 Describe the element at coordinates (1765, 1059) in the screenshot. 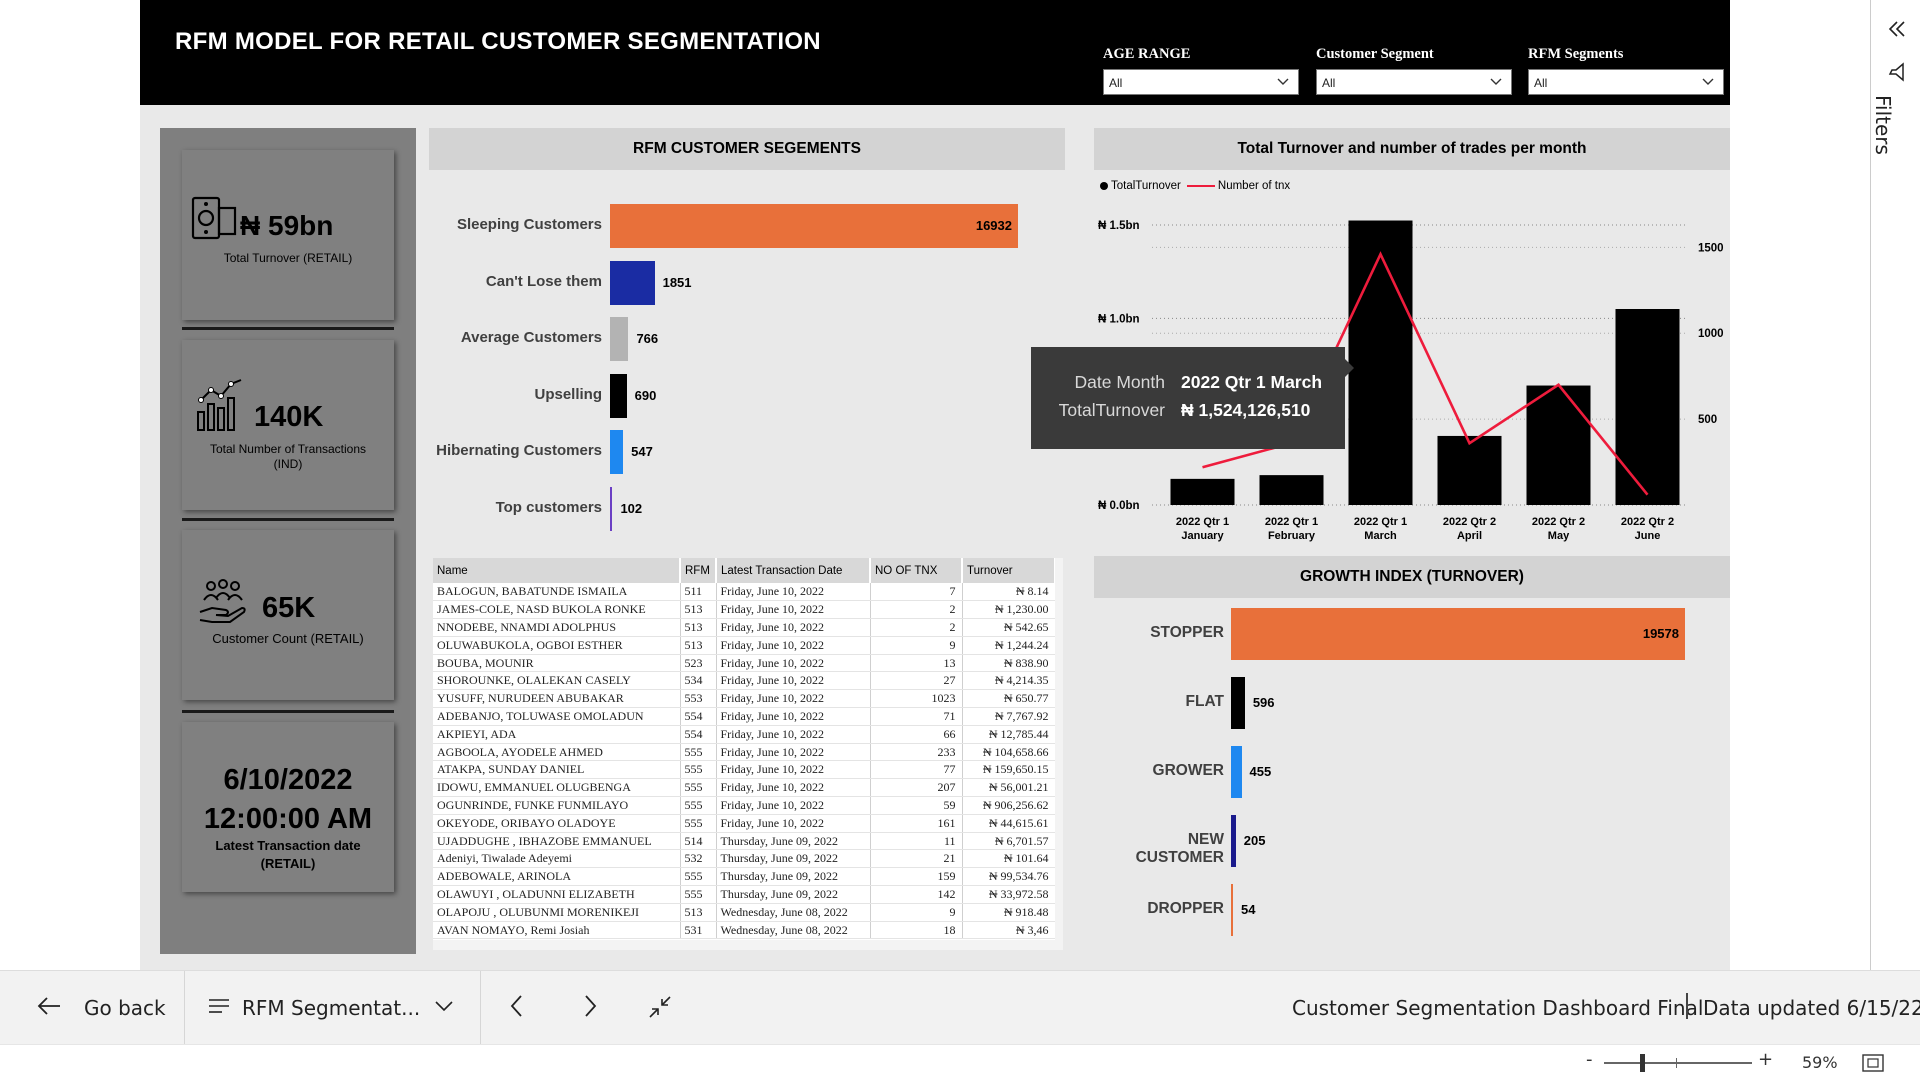

I see `zoom-in-button: +` at that location.